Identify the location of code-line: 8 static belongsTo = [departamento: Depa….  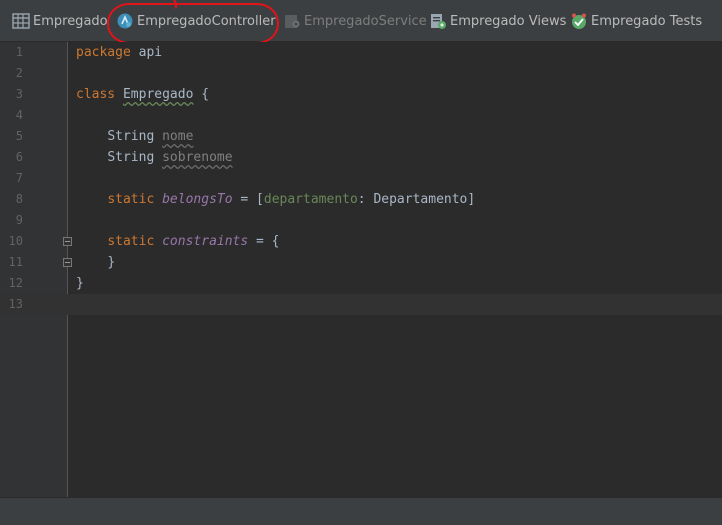
(361, 199).